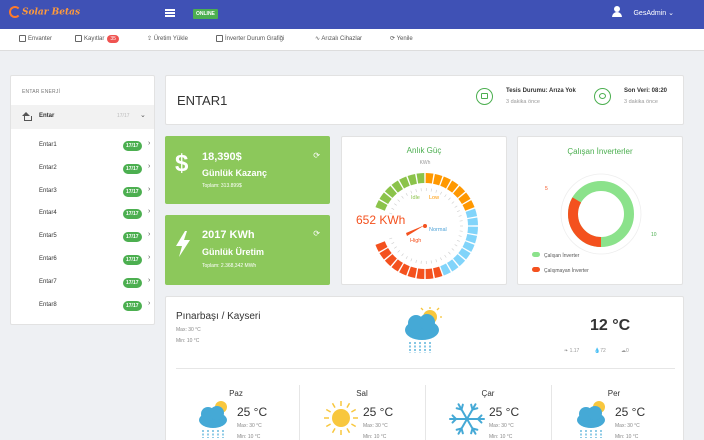 The image size is (704, 440). I want to click on power-gauge: KWh Idle Low Normal High 652 KWh, so click(417, 219).